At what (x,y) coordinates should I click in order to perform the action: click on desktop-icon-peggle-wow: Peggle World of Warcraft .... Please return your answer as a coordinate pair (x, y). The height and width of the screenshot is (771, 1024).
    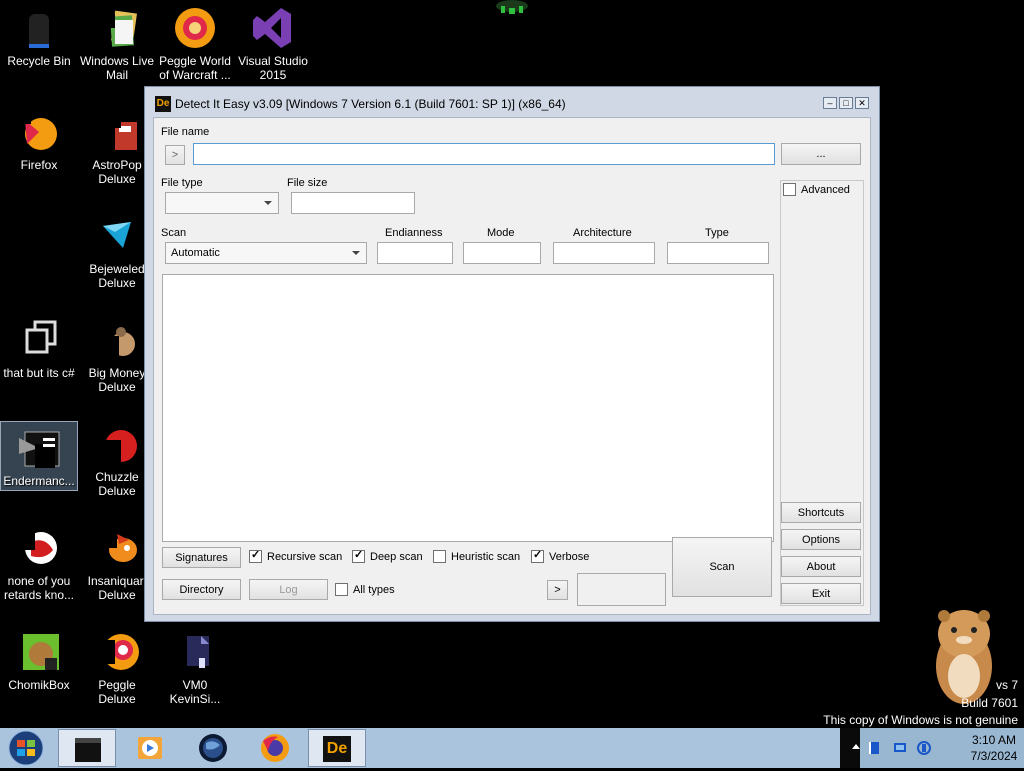
    Looking at the image, I should click on (195, 41).